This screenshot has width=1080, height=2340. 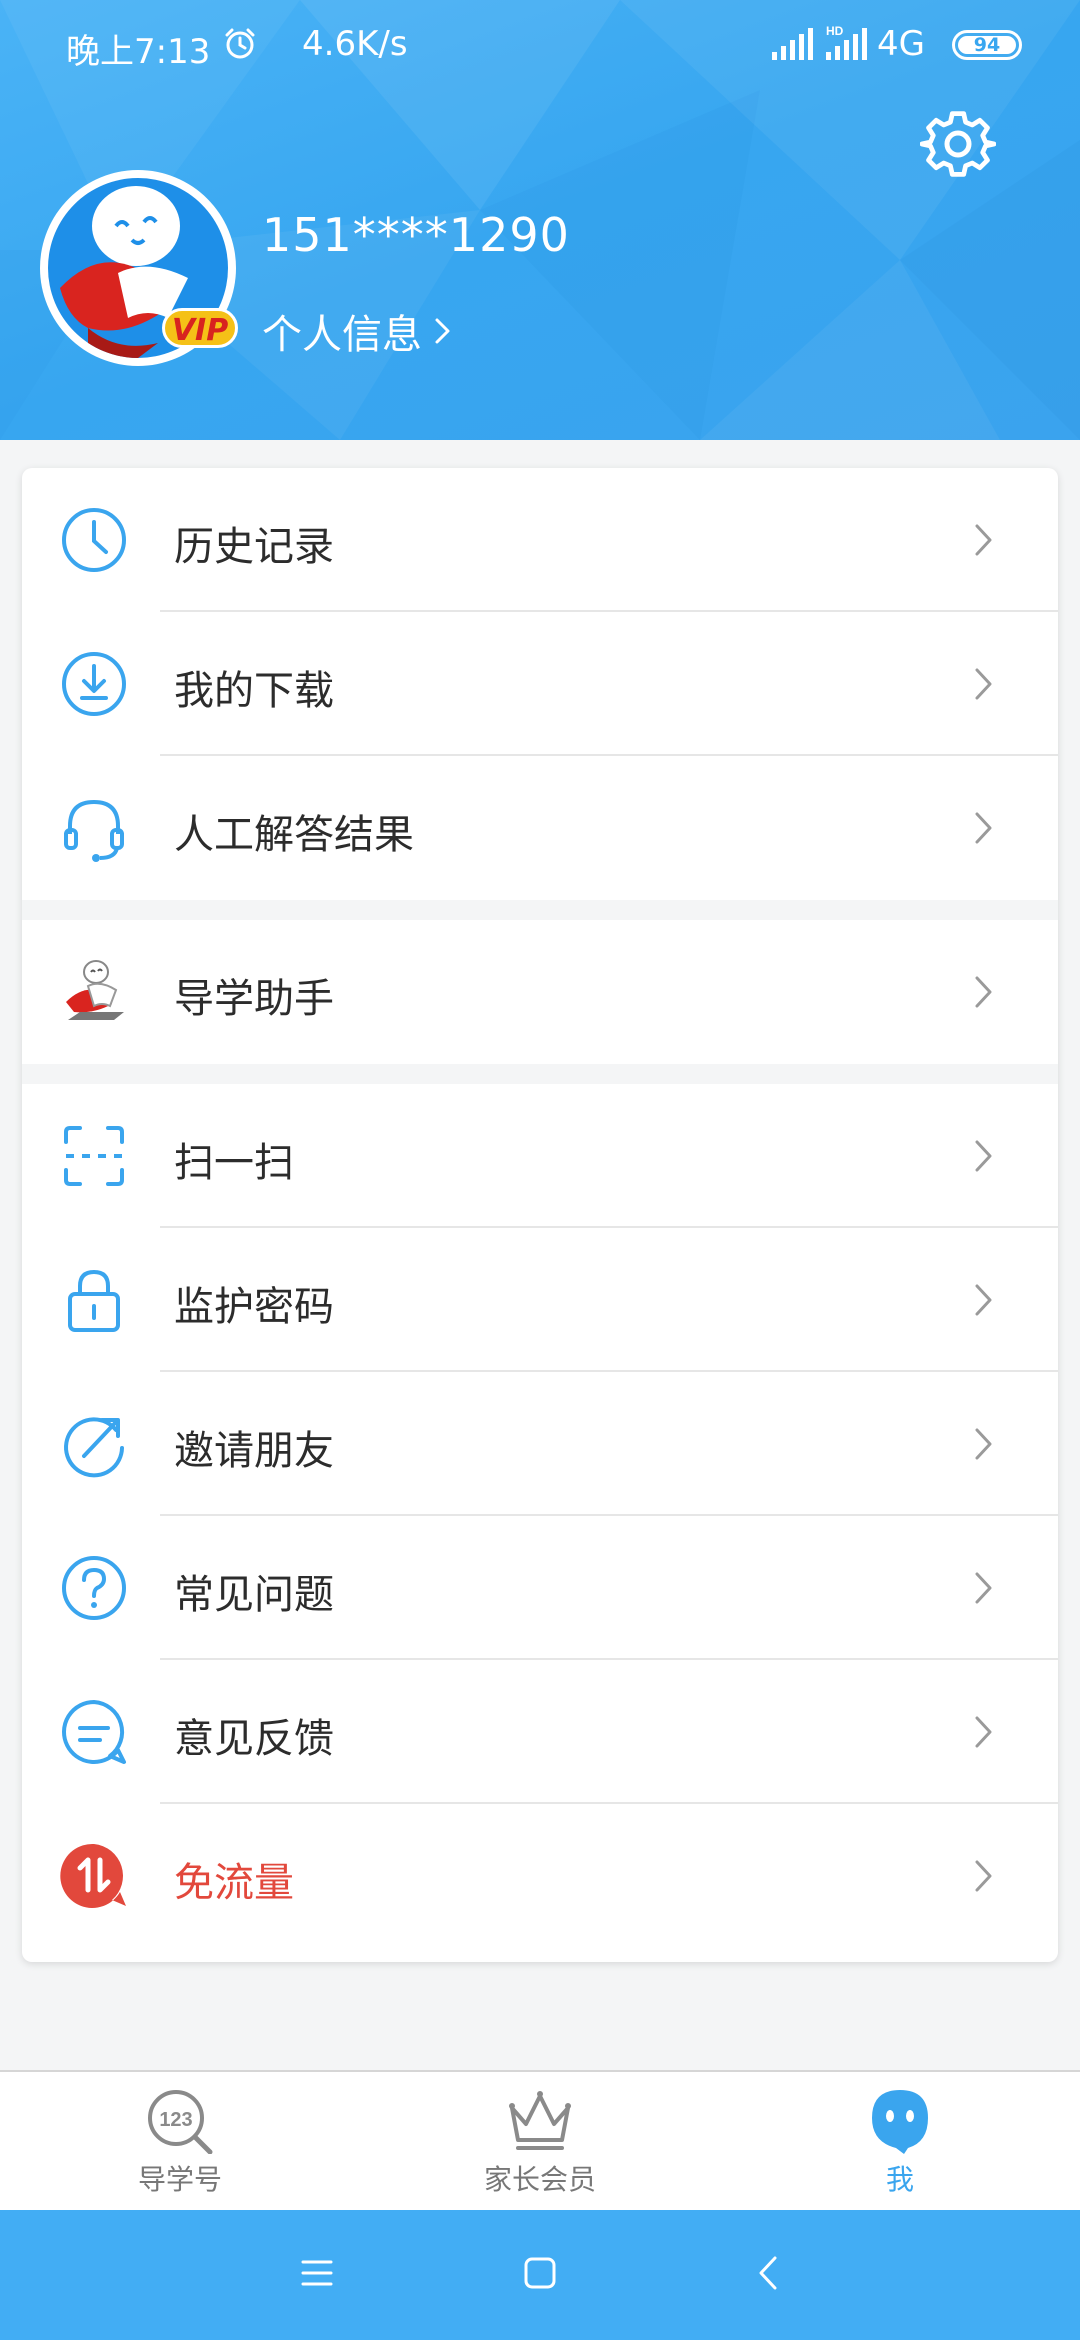 I want to click on menu-item-label: 我的下载, so click(x=254, y=691).